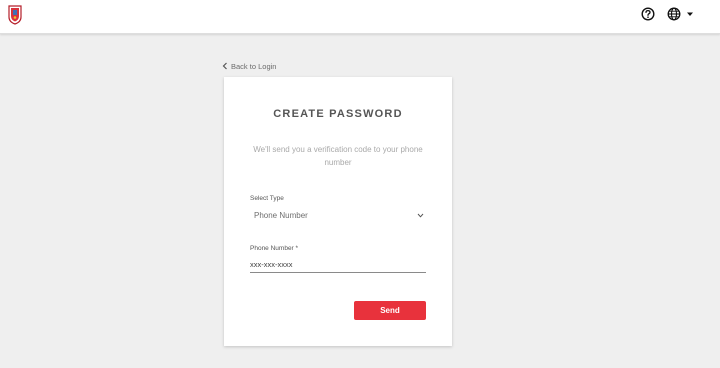  I want to click on phone-number-input, so click(338, 265).